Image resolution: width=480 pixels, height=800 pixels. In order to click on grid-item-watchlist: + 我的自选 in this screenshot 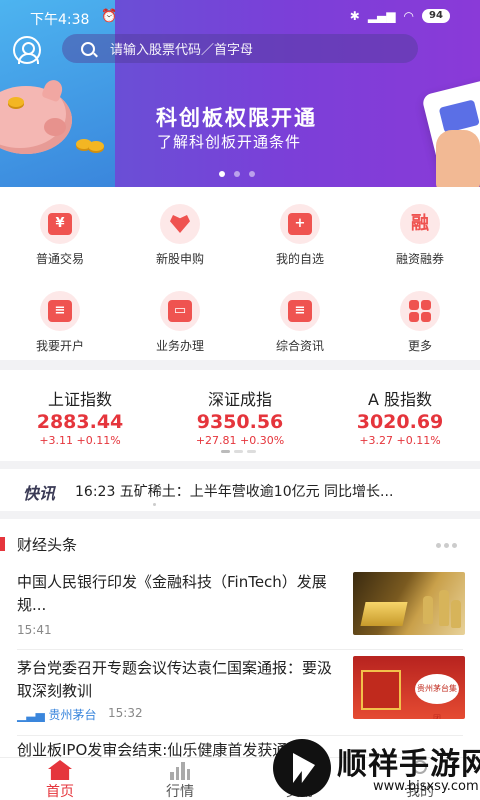, I will do `click(300, 235)`.